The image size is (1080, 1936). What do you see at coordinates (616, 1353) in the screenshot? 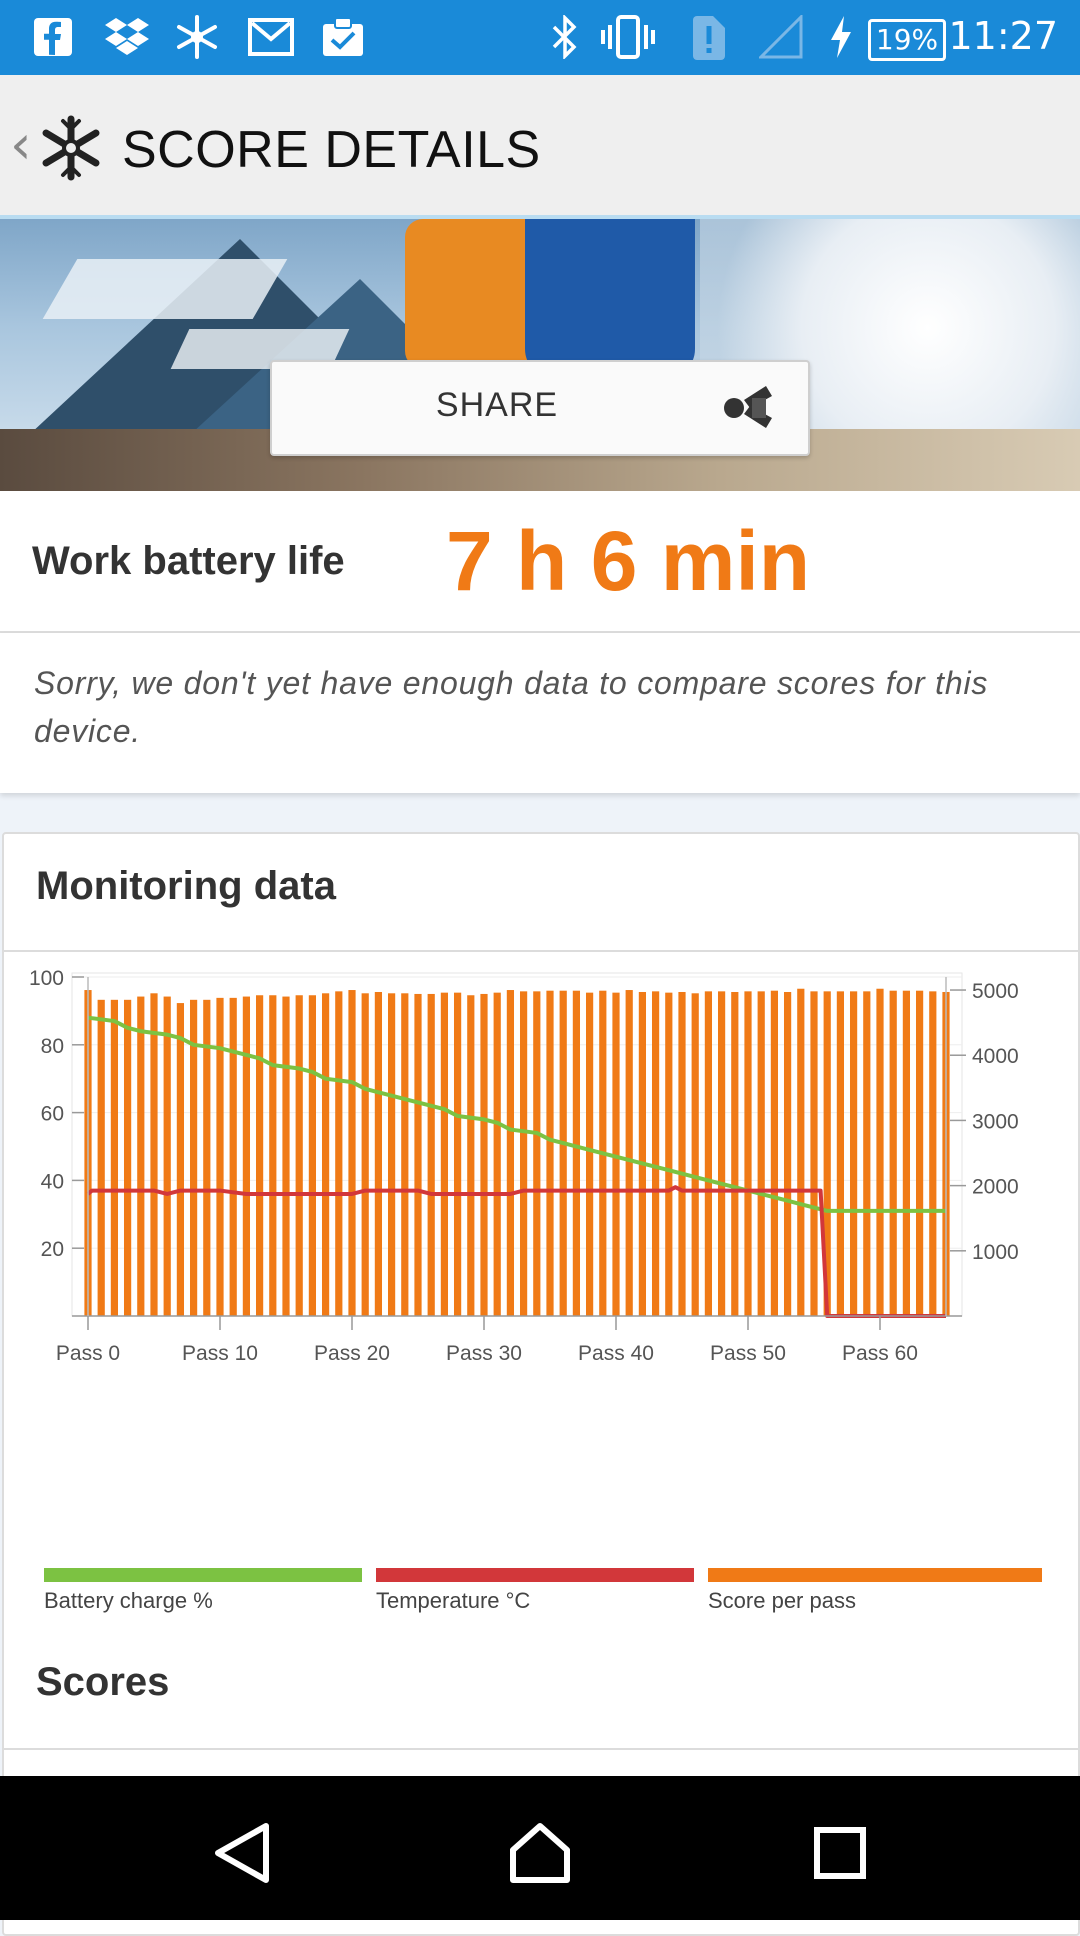
I see `x-tick-label: Pass 40` at bounding box center [616, 1353].